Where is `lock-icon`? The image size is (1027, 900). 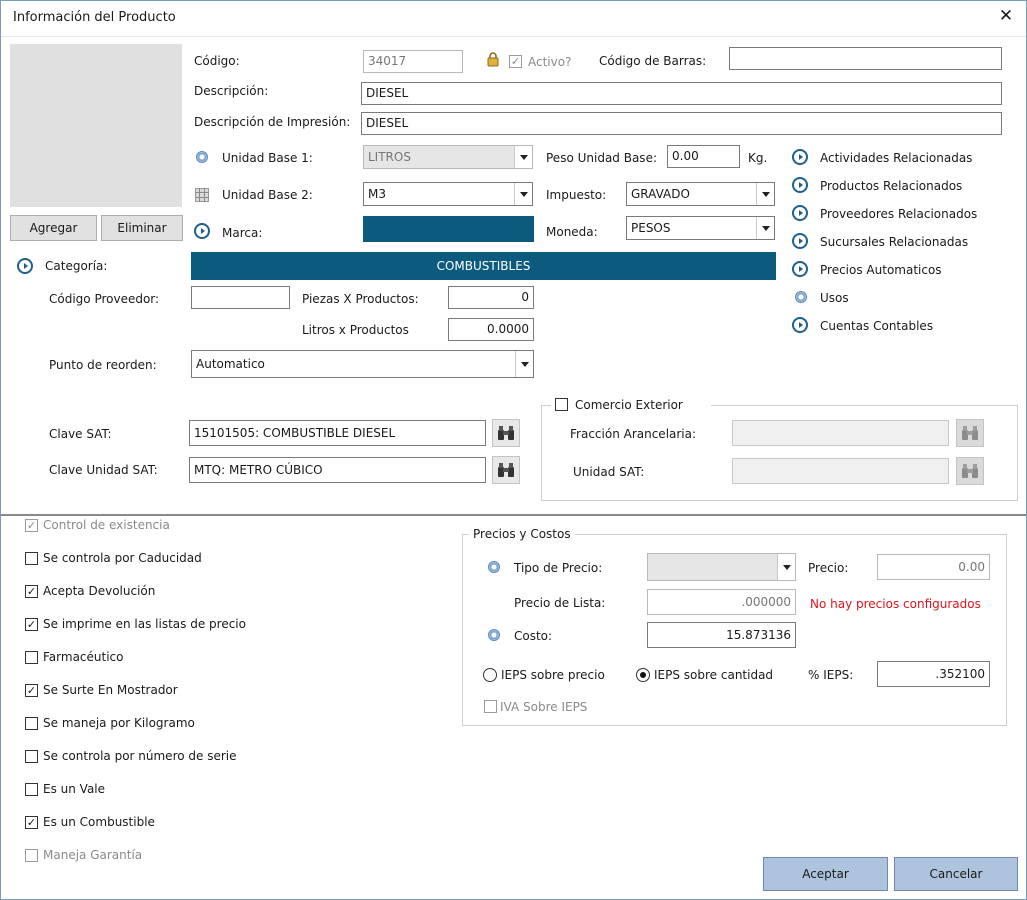 lock-icon is located at coordinates (493, 59).